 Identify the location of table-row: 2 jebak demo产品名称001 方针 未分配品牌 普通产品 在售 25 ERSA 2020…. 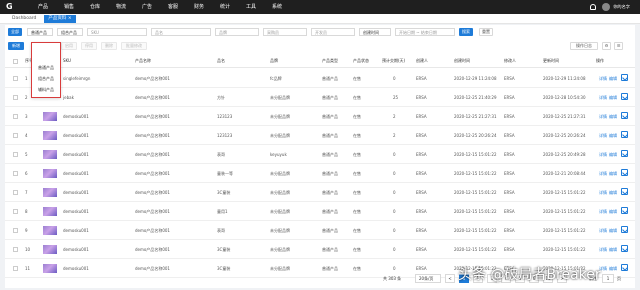
(320, 97).